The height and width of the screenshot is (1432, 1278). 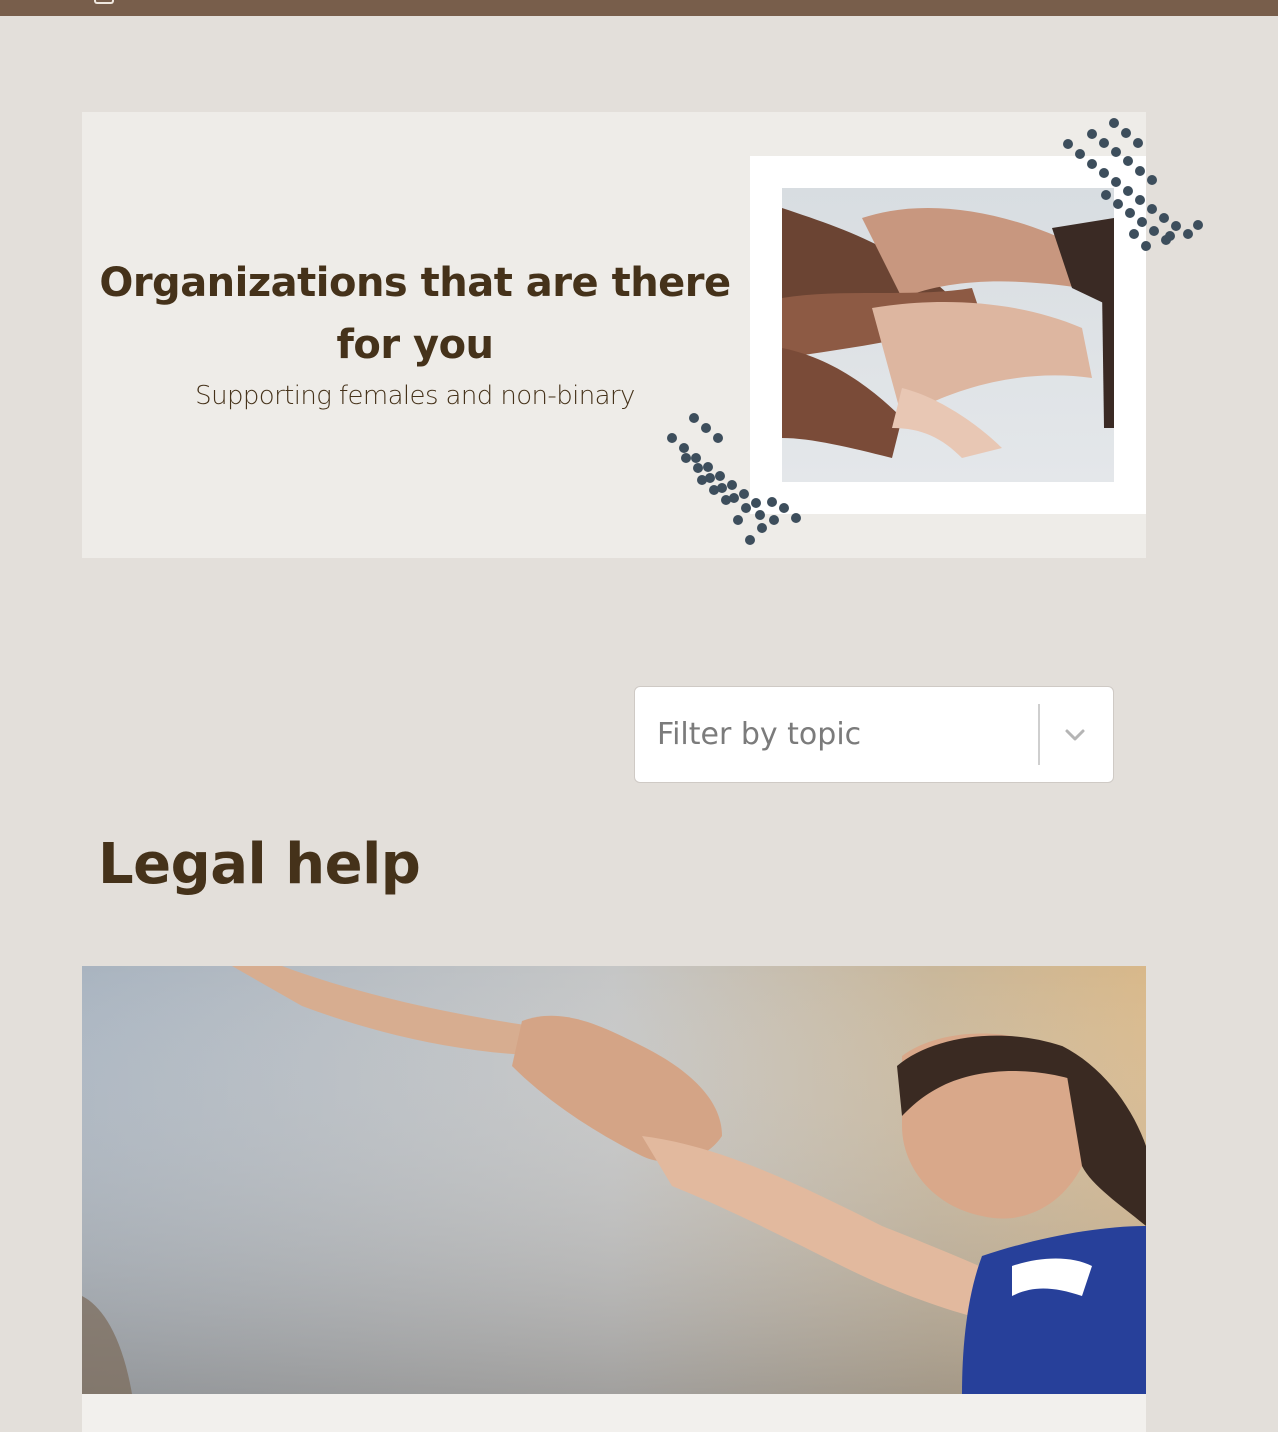 I want to click on cart-icon, so click(x=104, y=2).